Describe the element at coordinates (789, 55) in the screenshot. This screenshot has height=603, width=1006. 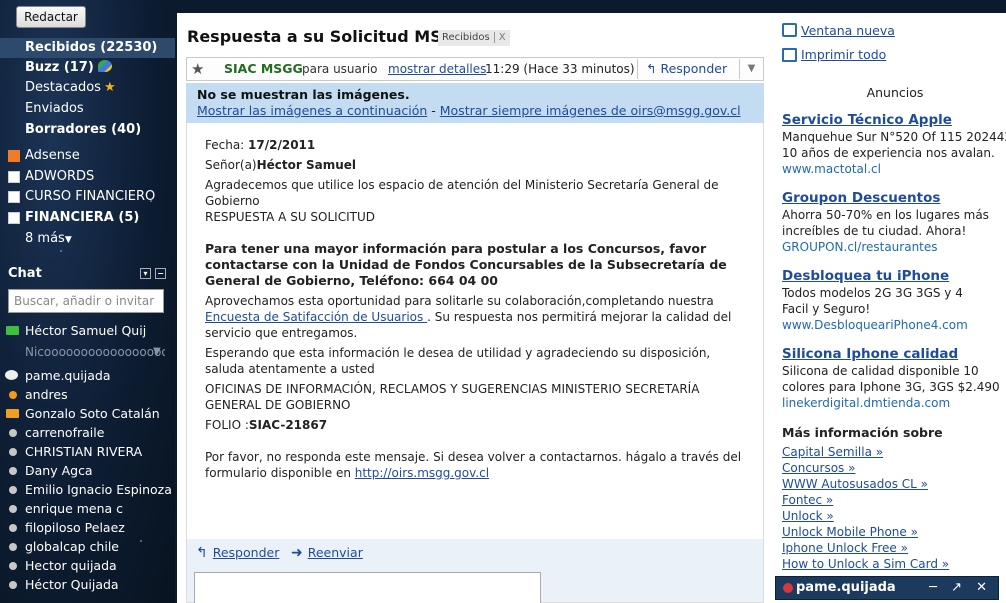
I see `print-icon` at that location.